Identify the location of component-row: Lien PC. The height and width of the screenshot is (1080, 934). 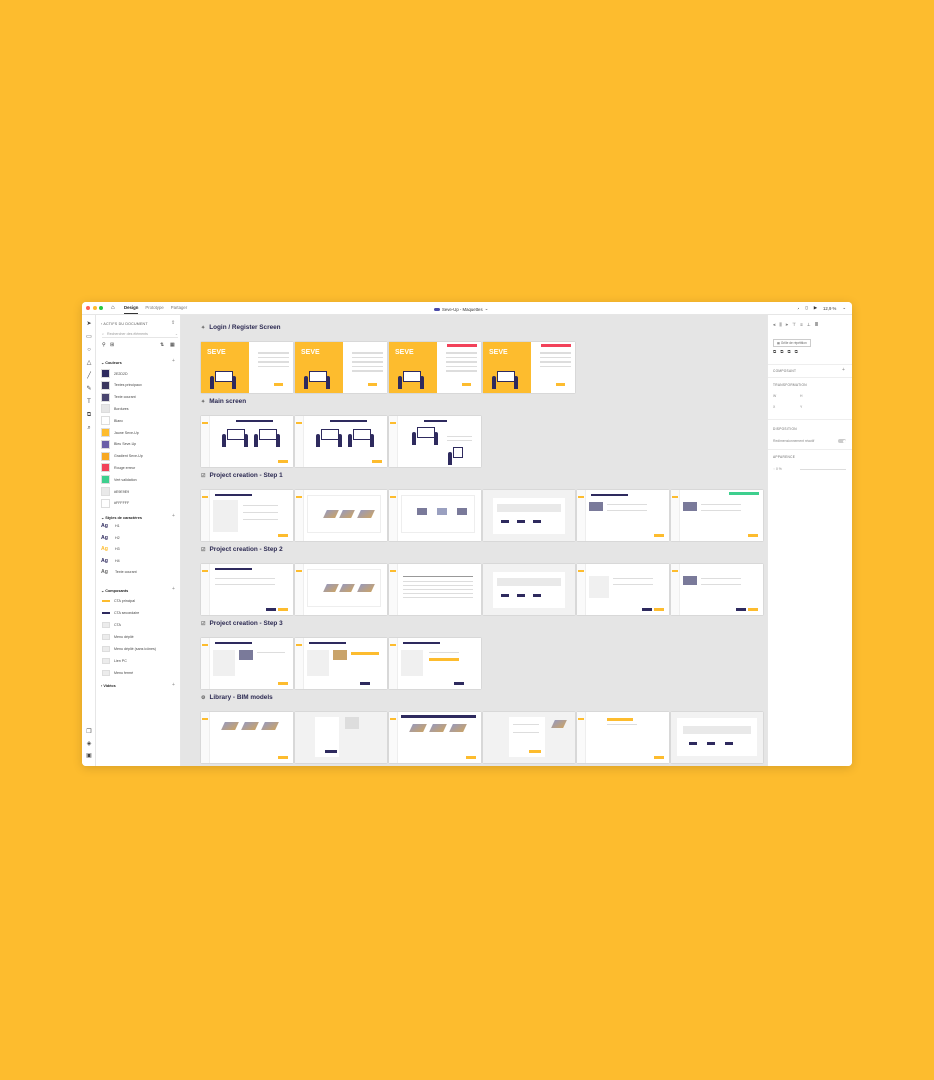
(114, 660).